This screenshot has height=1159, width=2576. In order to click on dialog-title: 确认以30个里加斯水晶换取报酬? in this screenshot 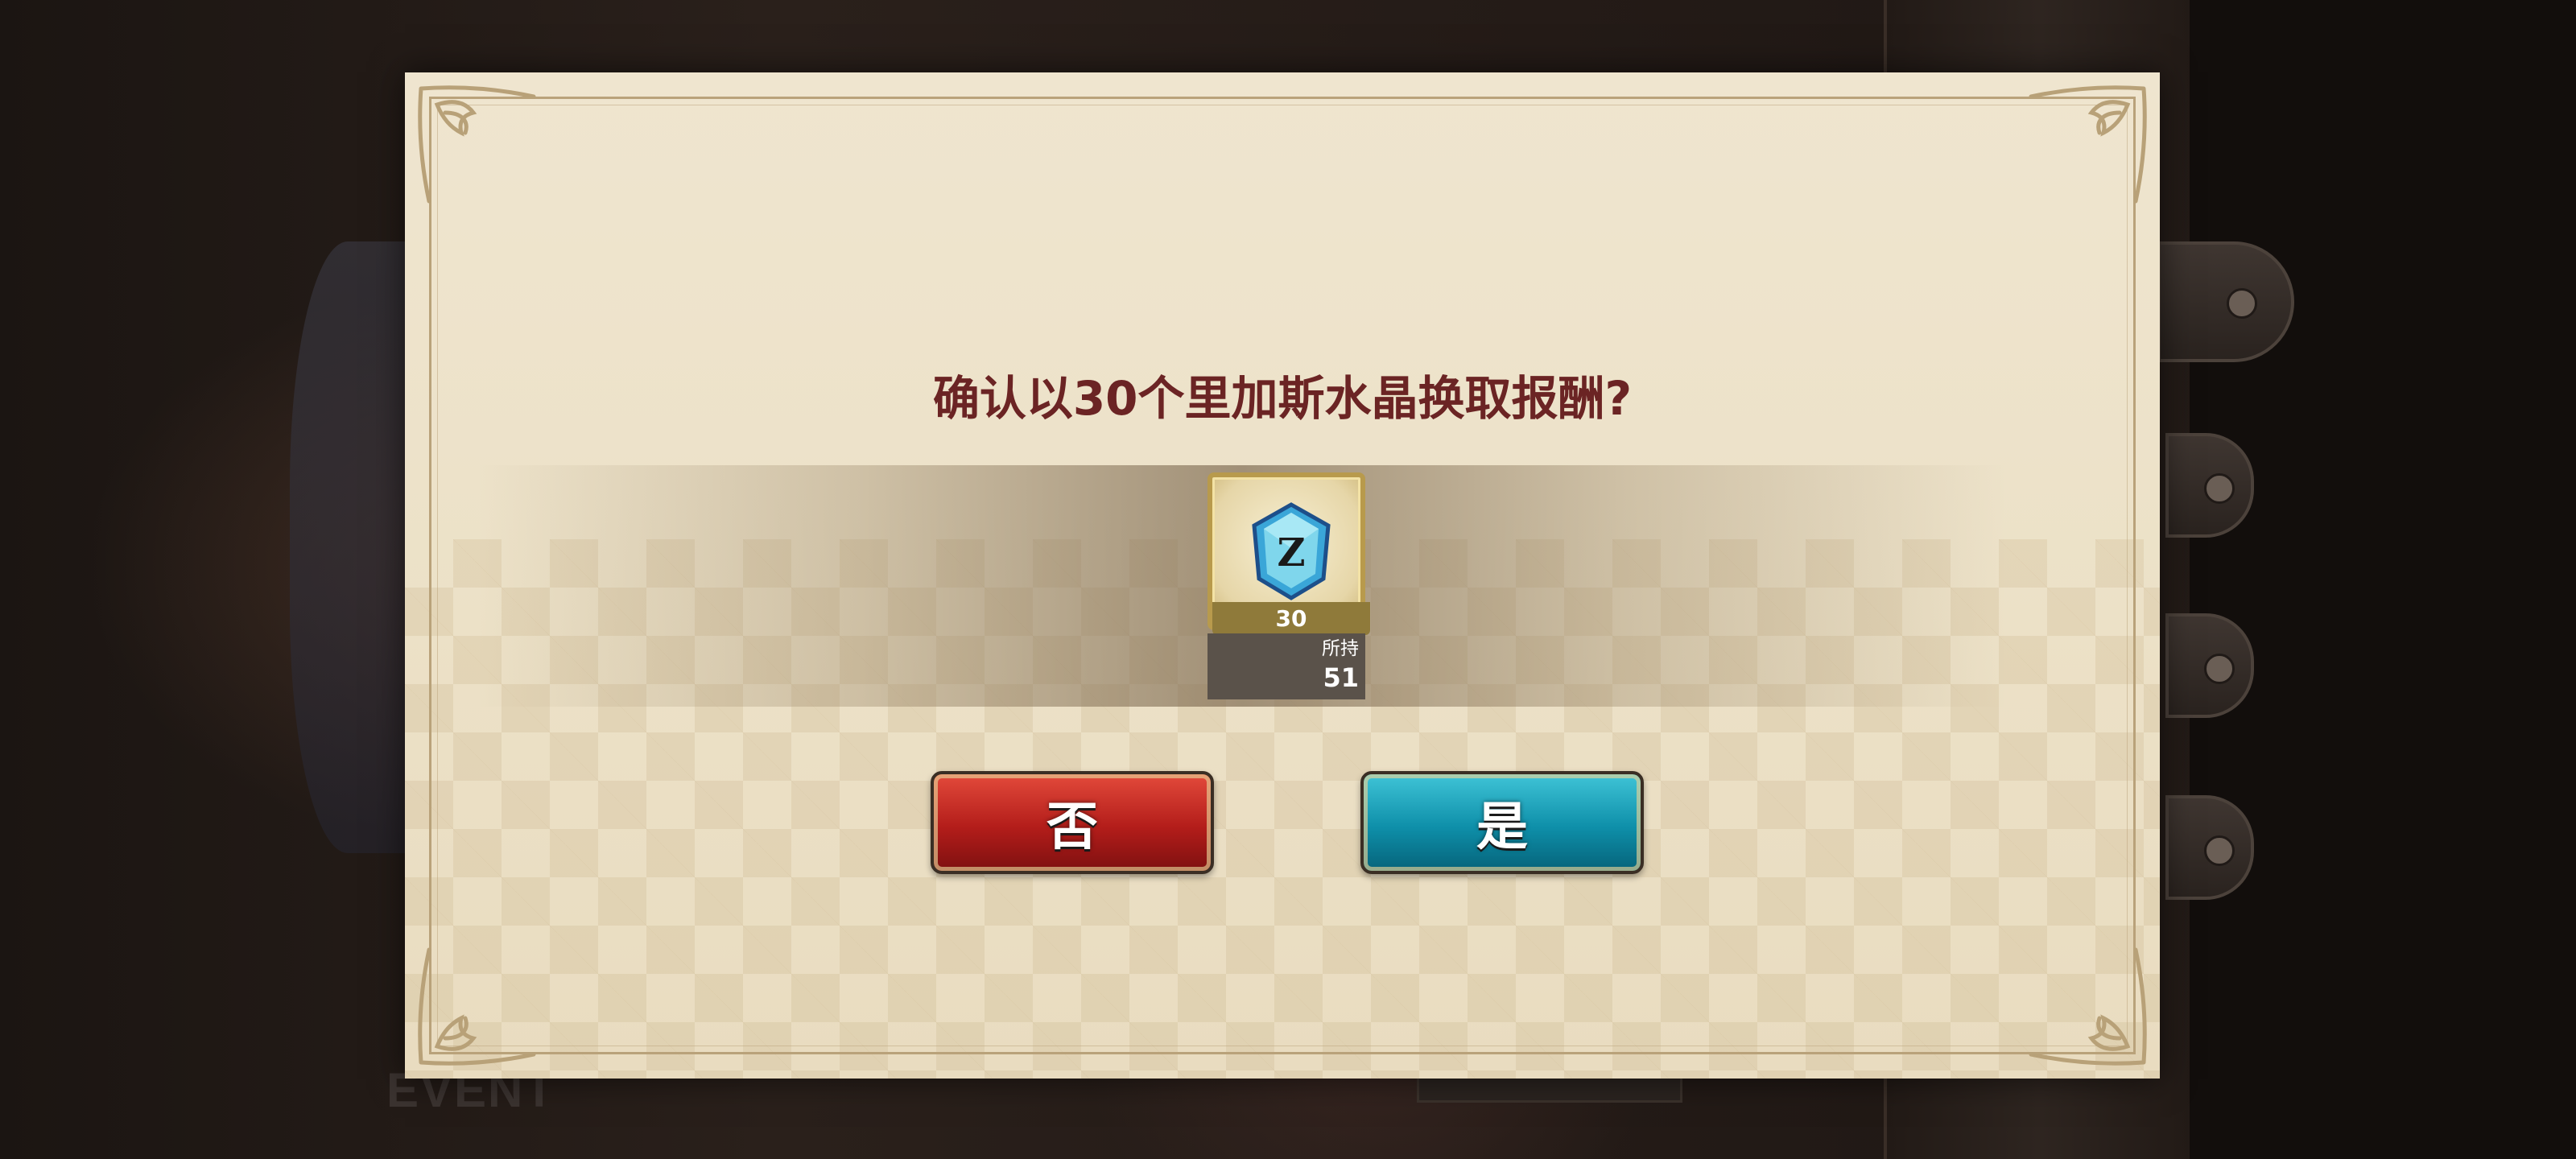, I will do `click(1282, 398)`.